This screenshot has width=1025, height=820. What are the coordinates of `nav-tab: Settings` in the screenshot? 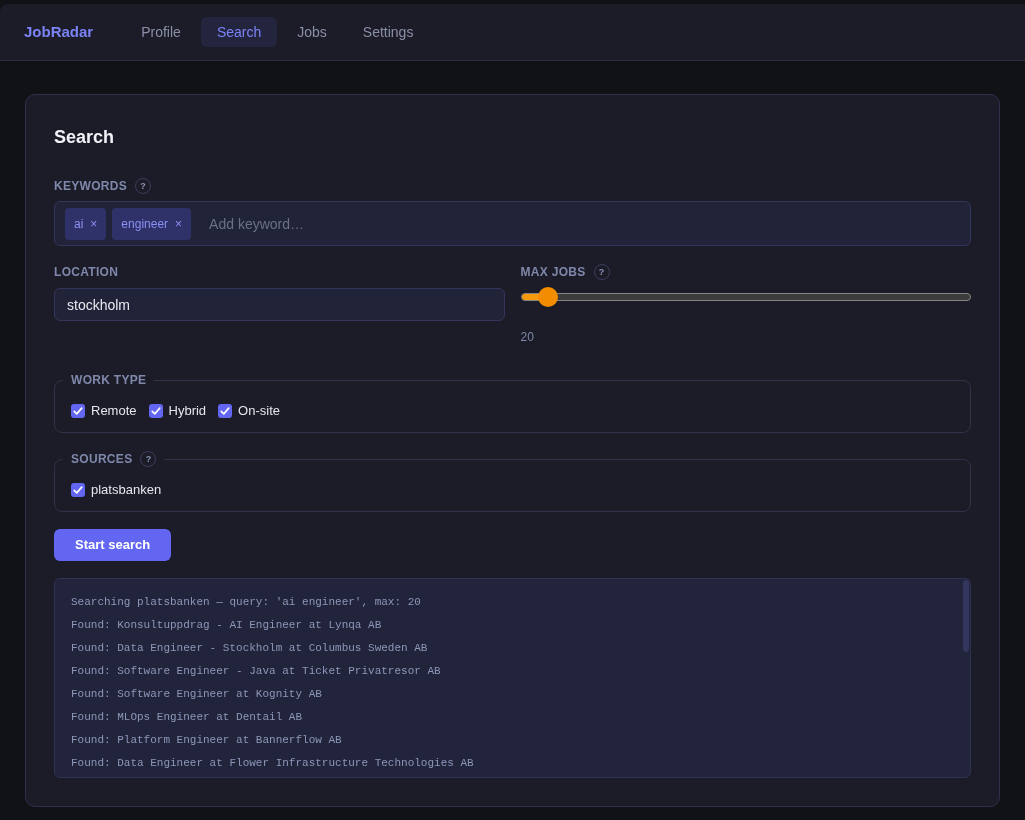 It's located at (388, 32).